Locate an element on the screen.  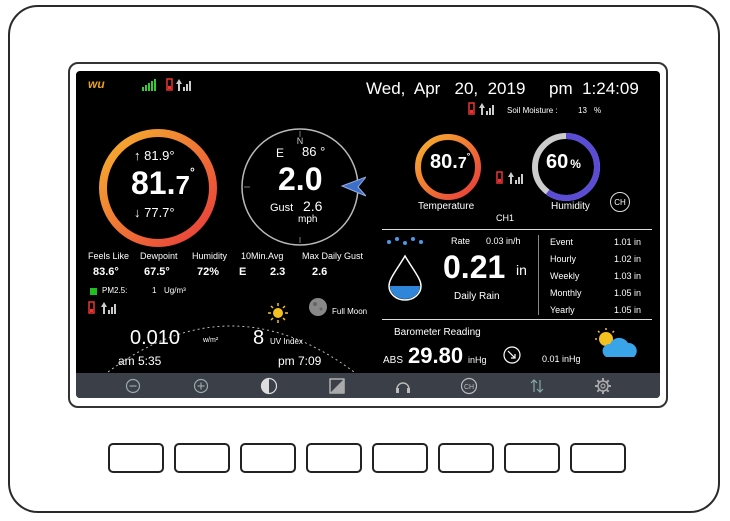
outdoor-temp-unit: ° is located at coordinates (192, 172).